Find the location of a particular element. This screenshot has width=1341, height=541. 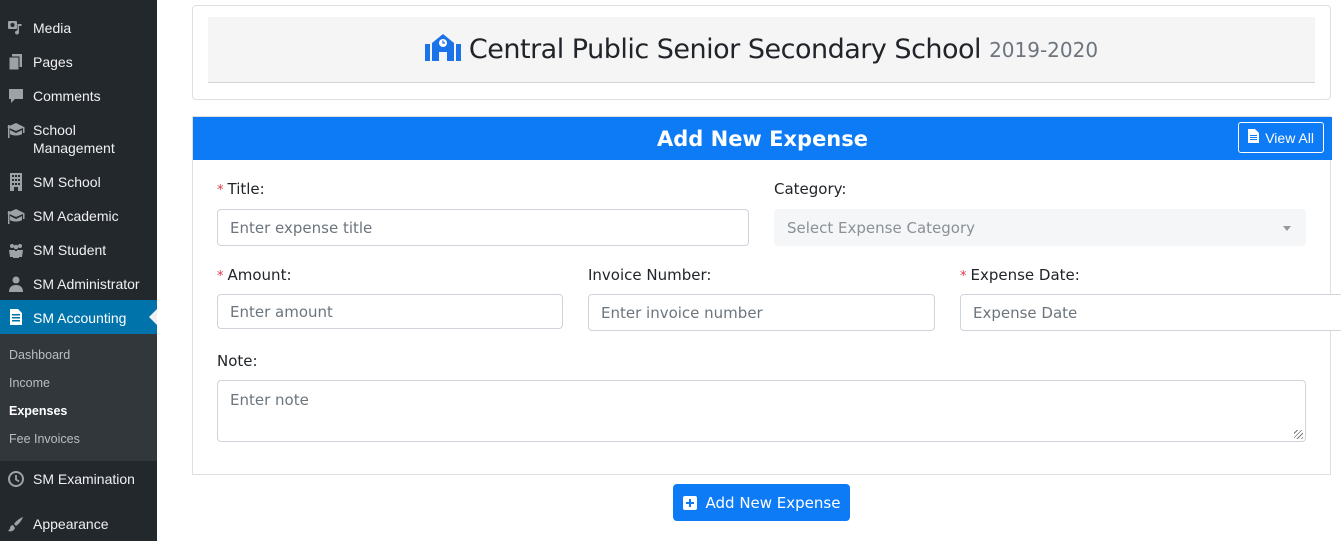

view-all-label: View All is located at coordinates (1289, 137).